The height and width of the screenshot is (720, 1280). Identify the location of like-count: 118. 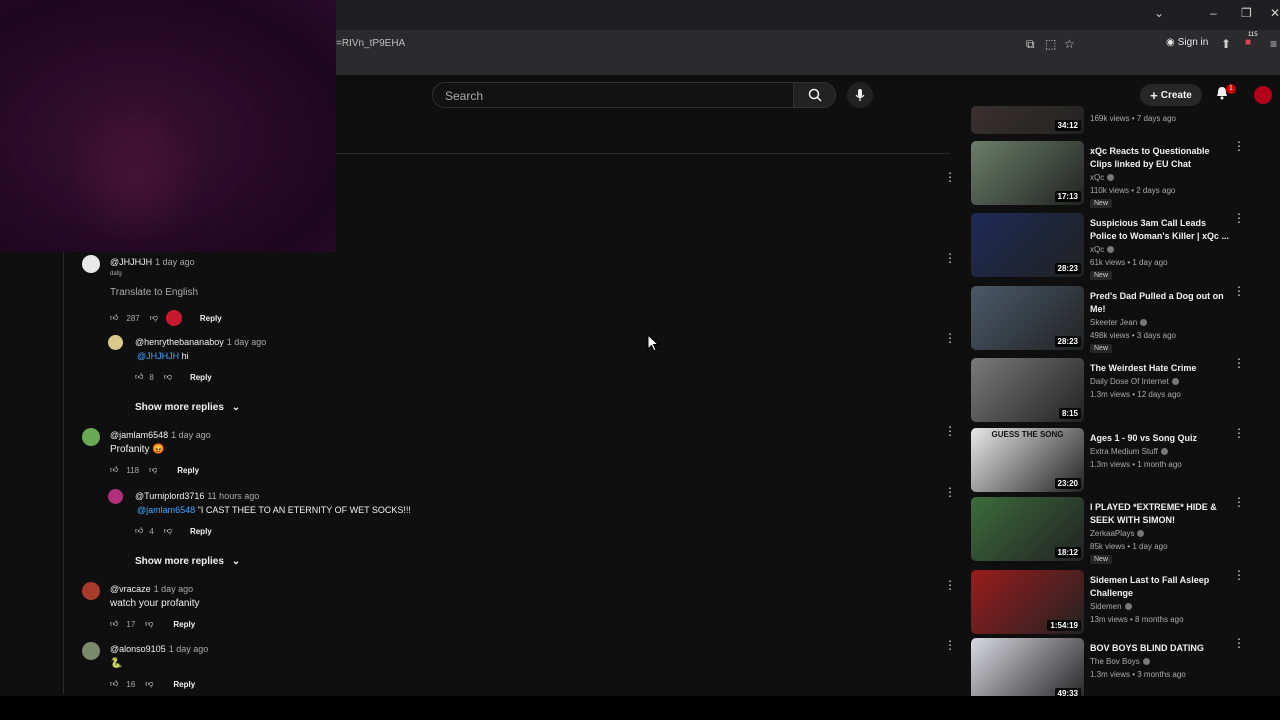
(133, 470).